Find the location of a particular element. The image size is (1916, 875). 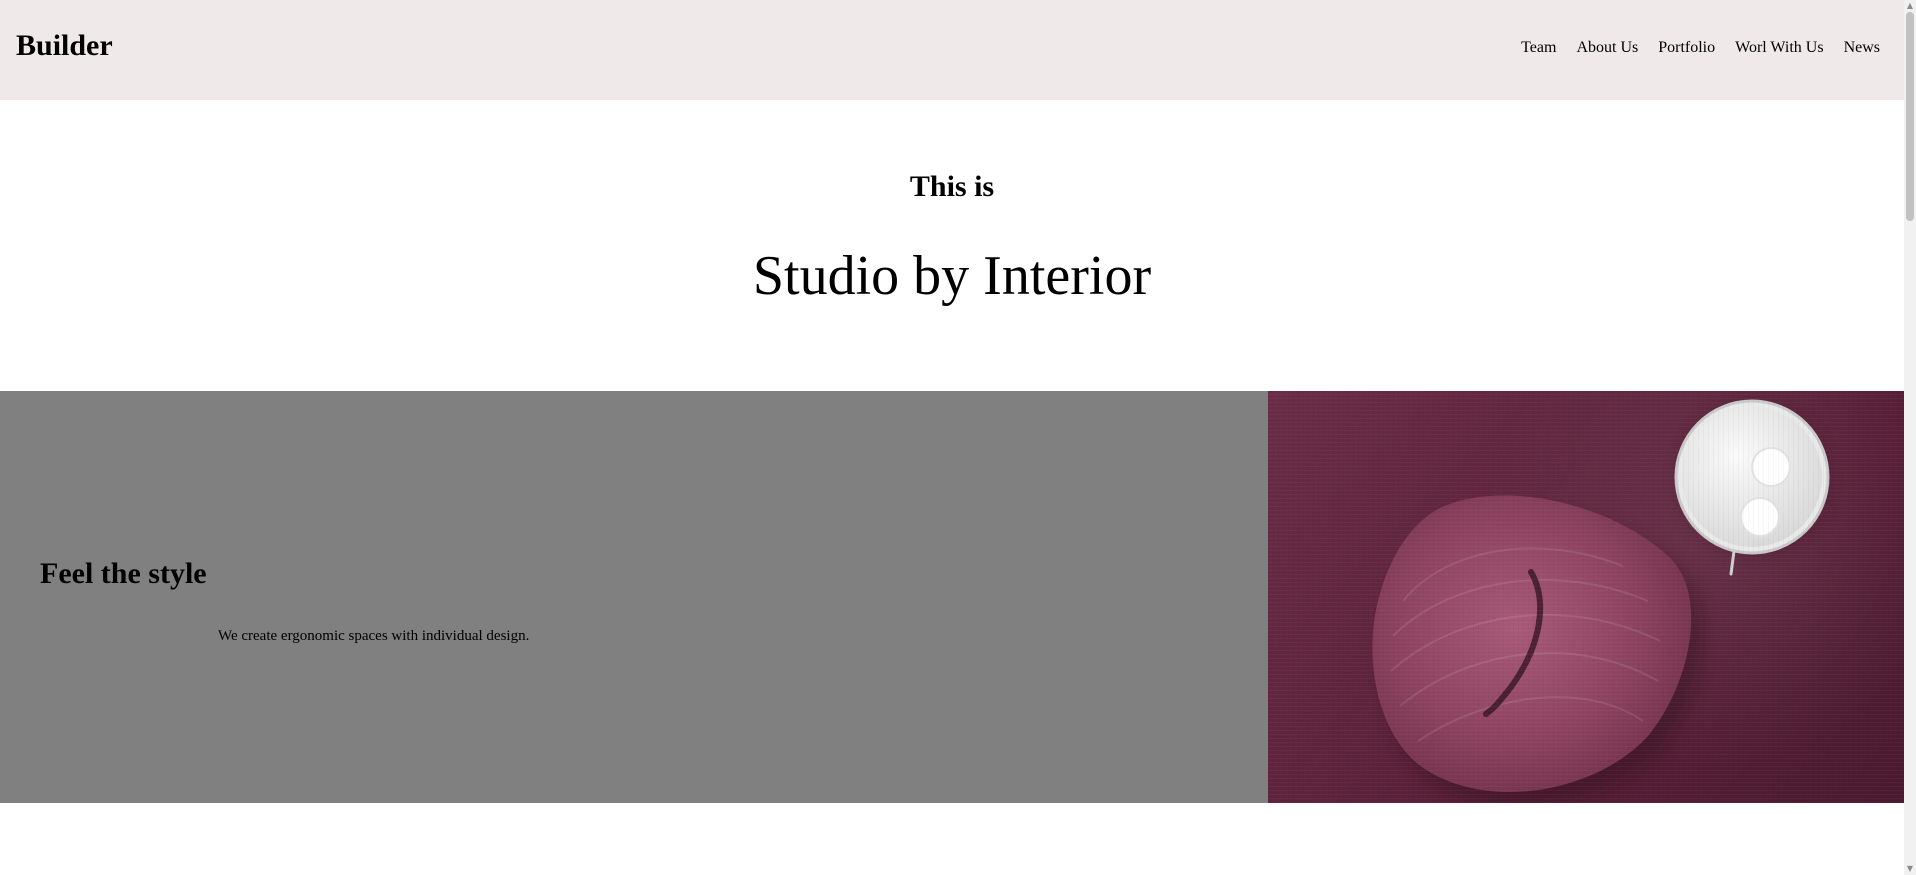

vertical-scrollbar: ▲ ▼ is located at coordinates (1910, 437).